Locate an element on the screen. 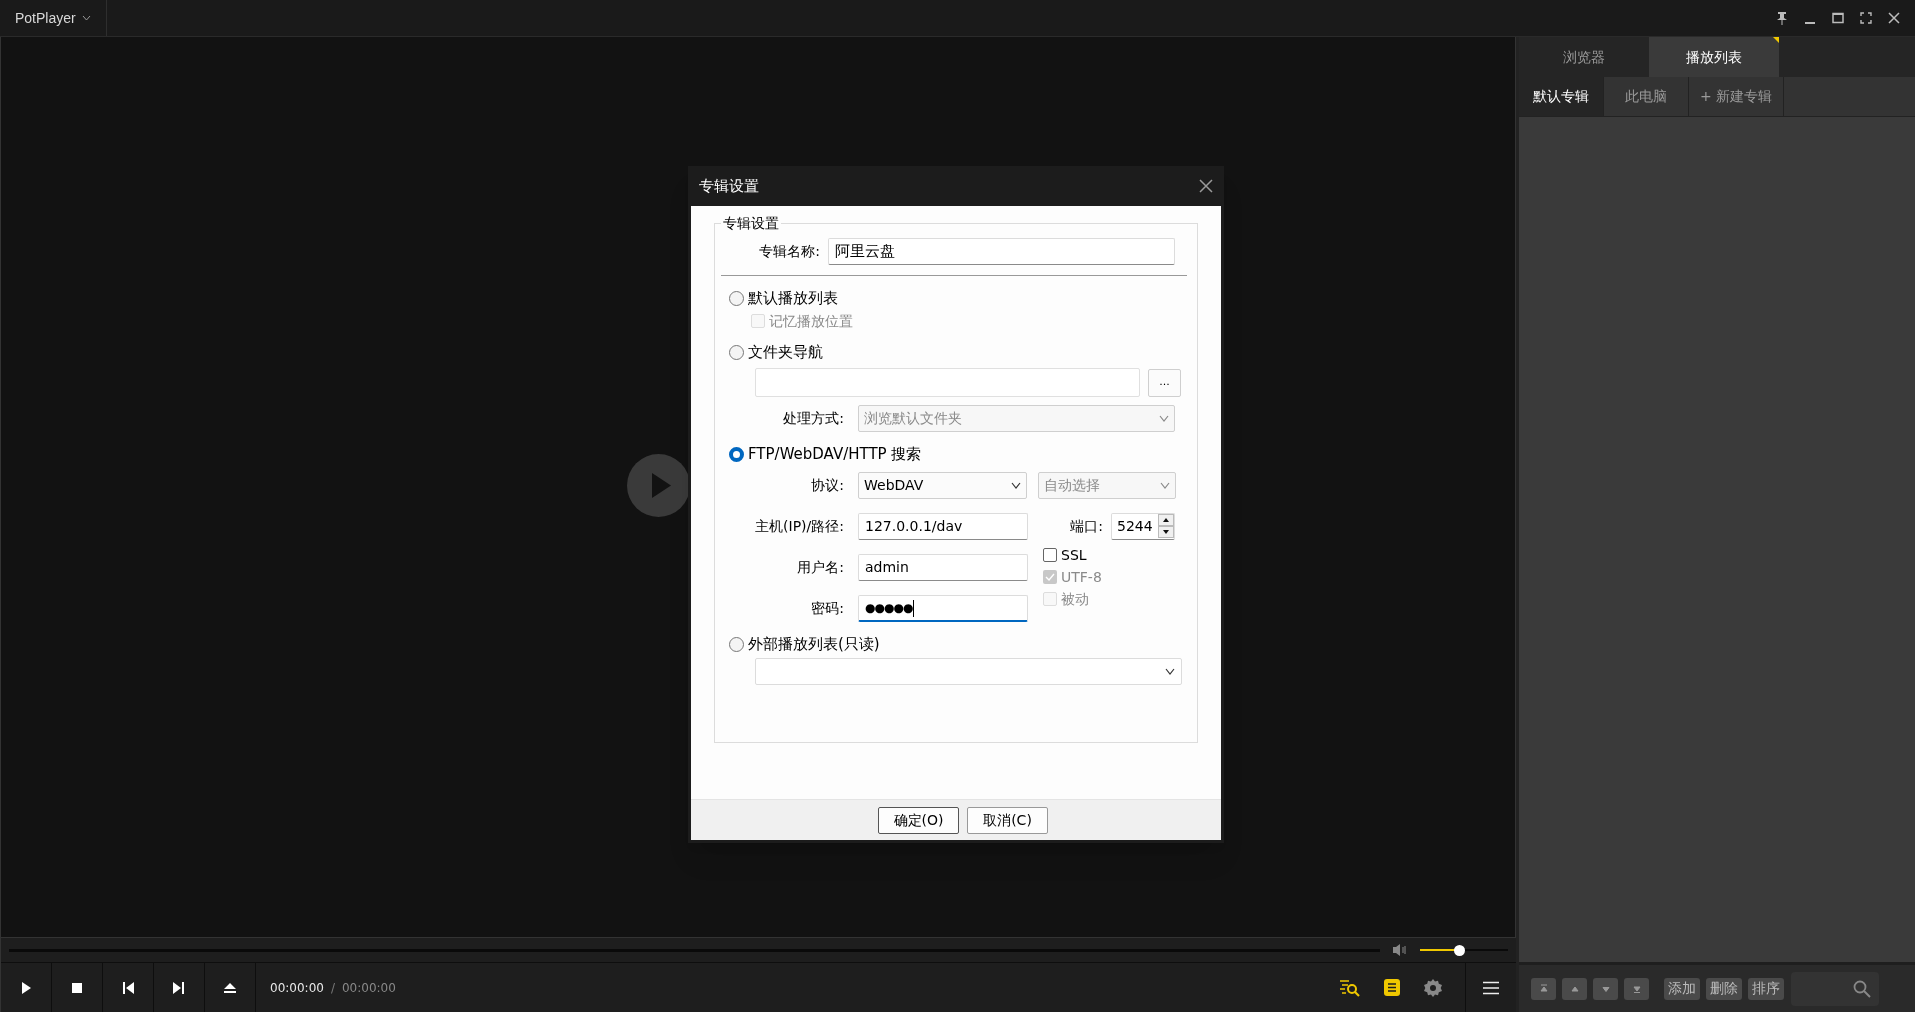 The height and width of the screenshot is (1012, 1915). folder-path-field is located at coordinates (947, 382).